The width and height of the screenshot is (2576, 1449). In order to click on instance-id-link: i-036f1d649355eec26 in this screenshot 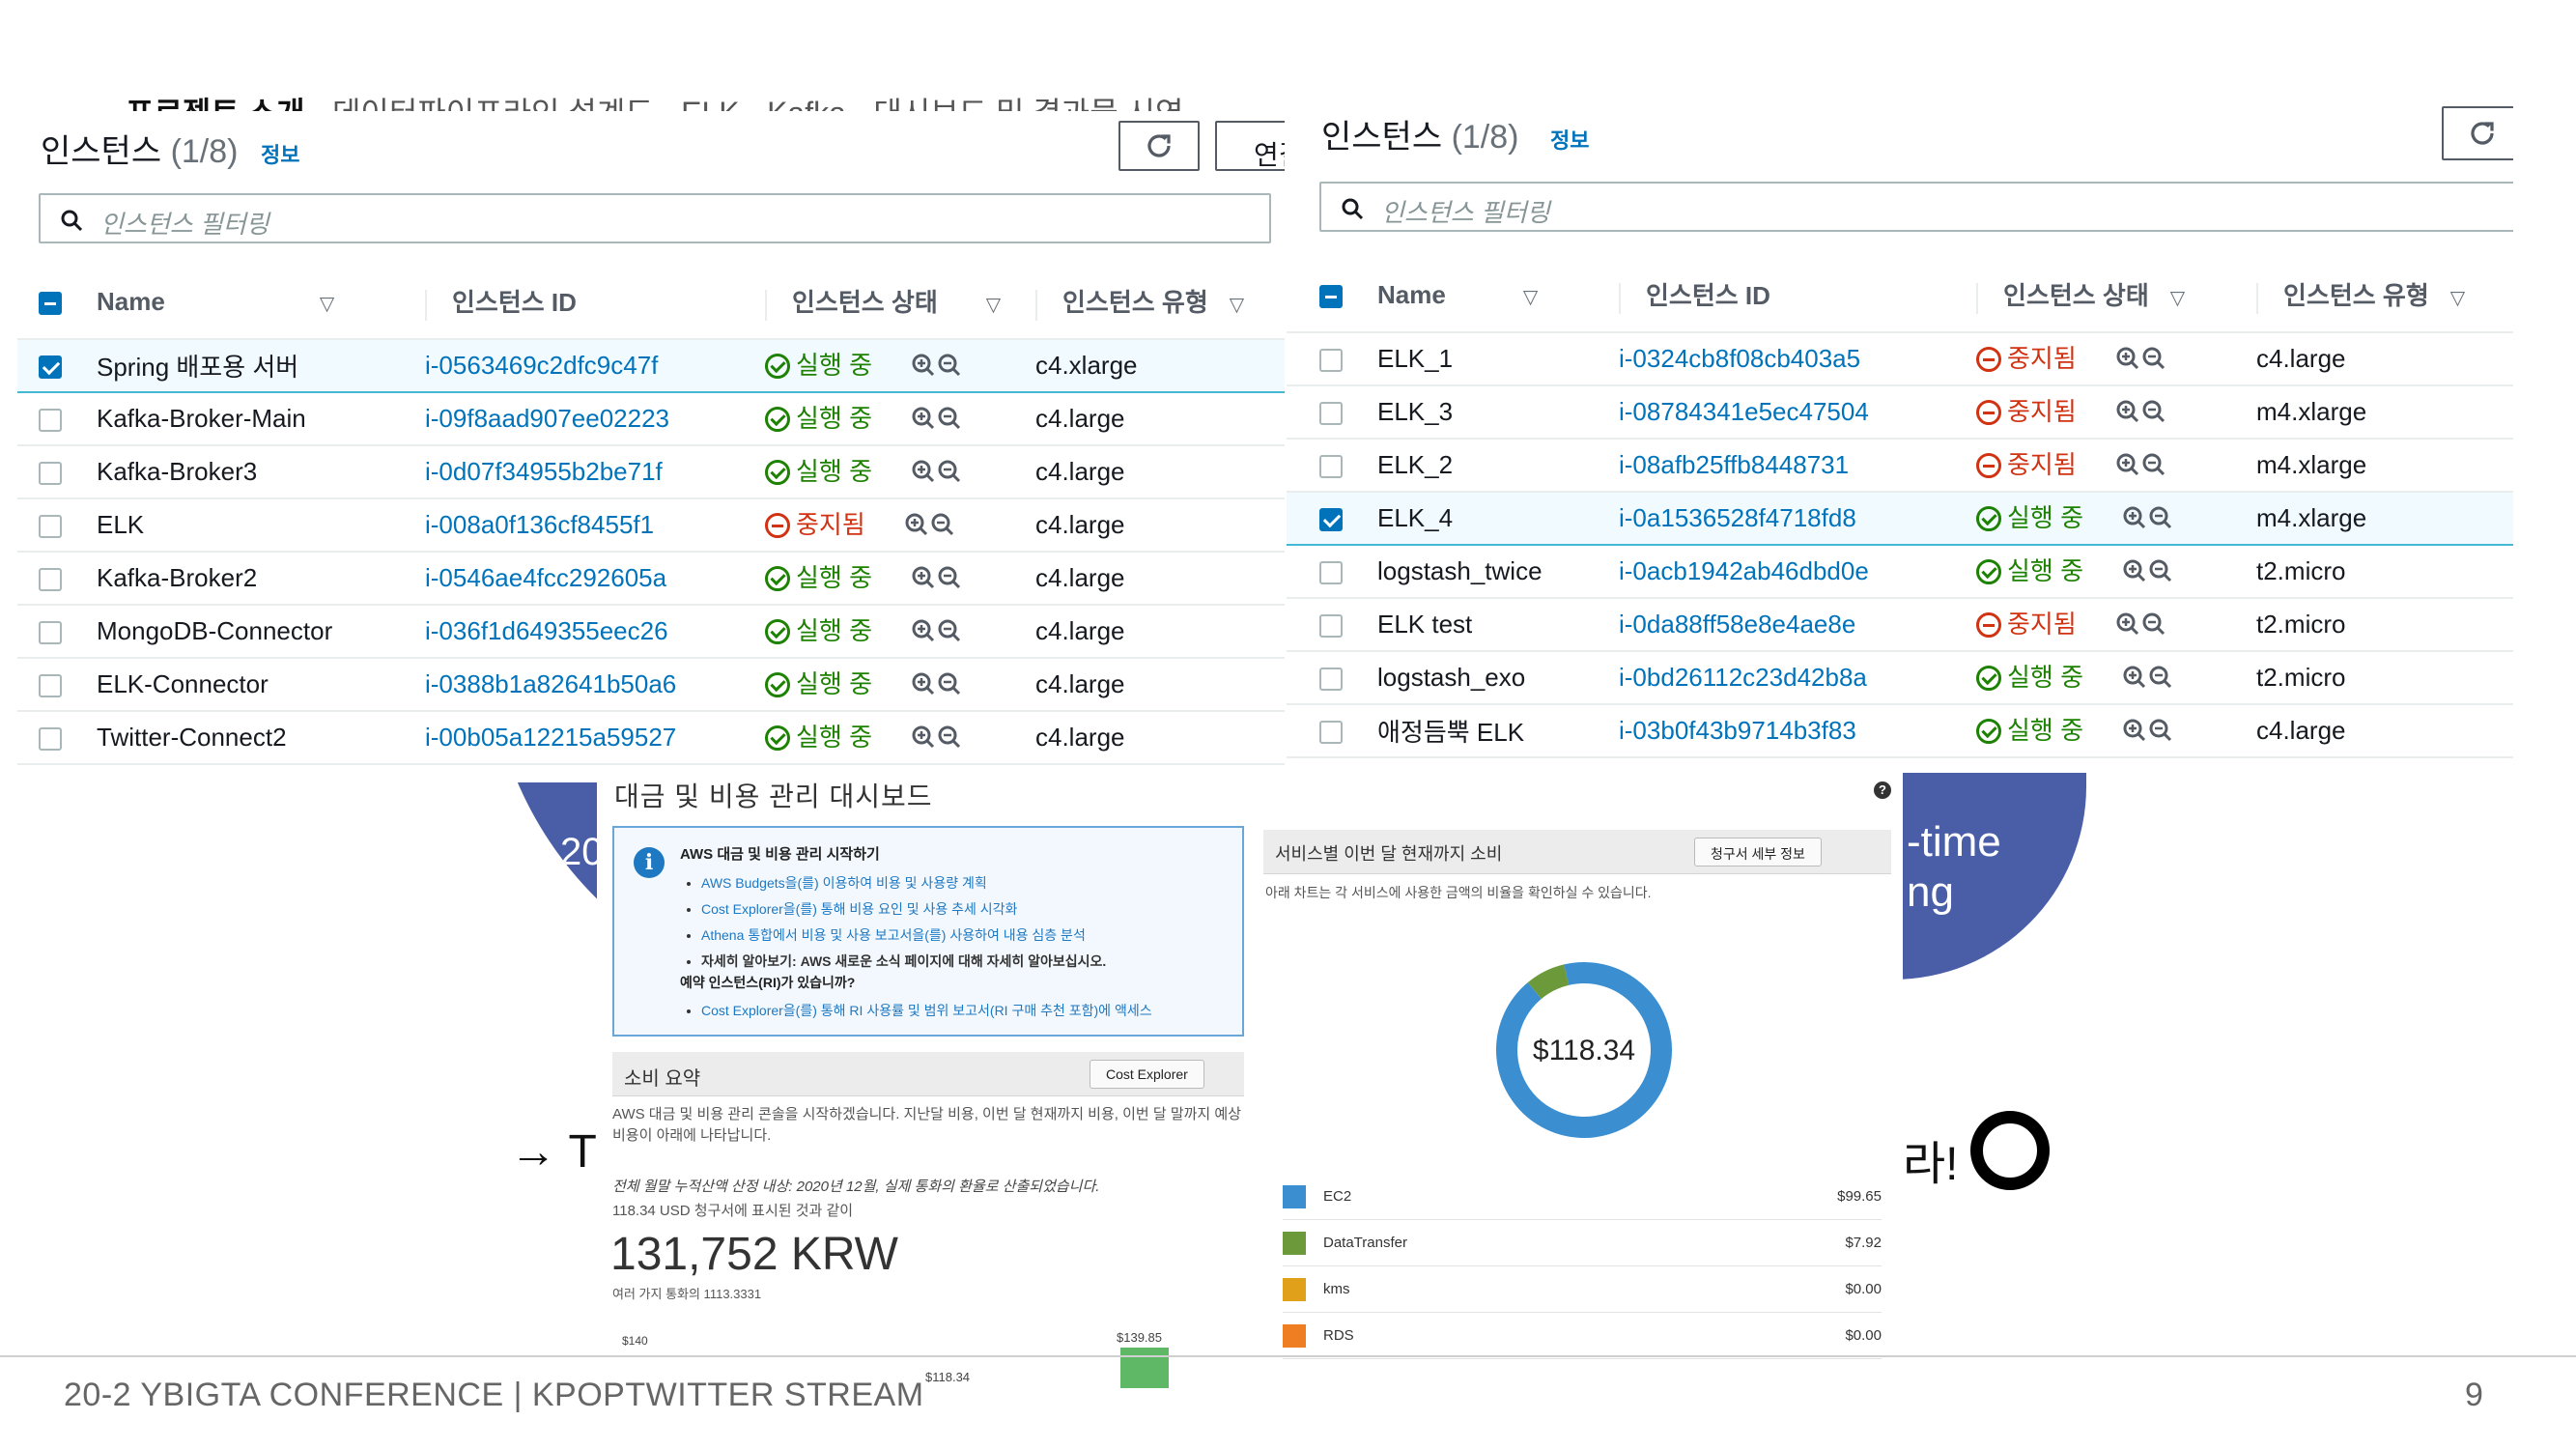, I will do `click(595, 632)`.